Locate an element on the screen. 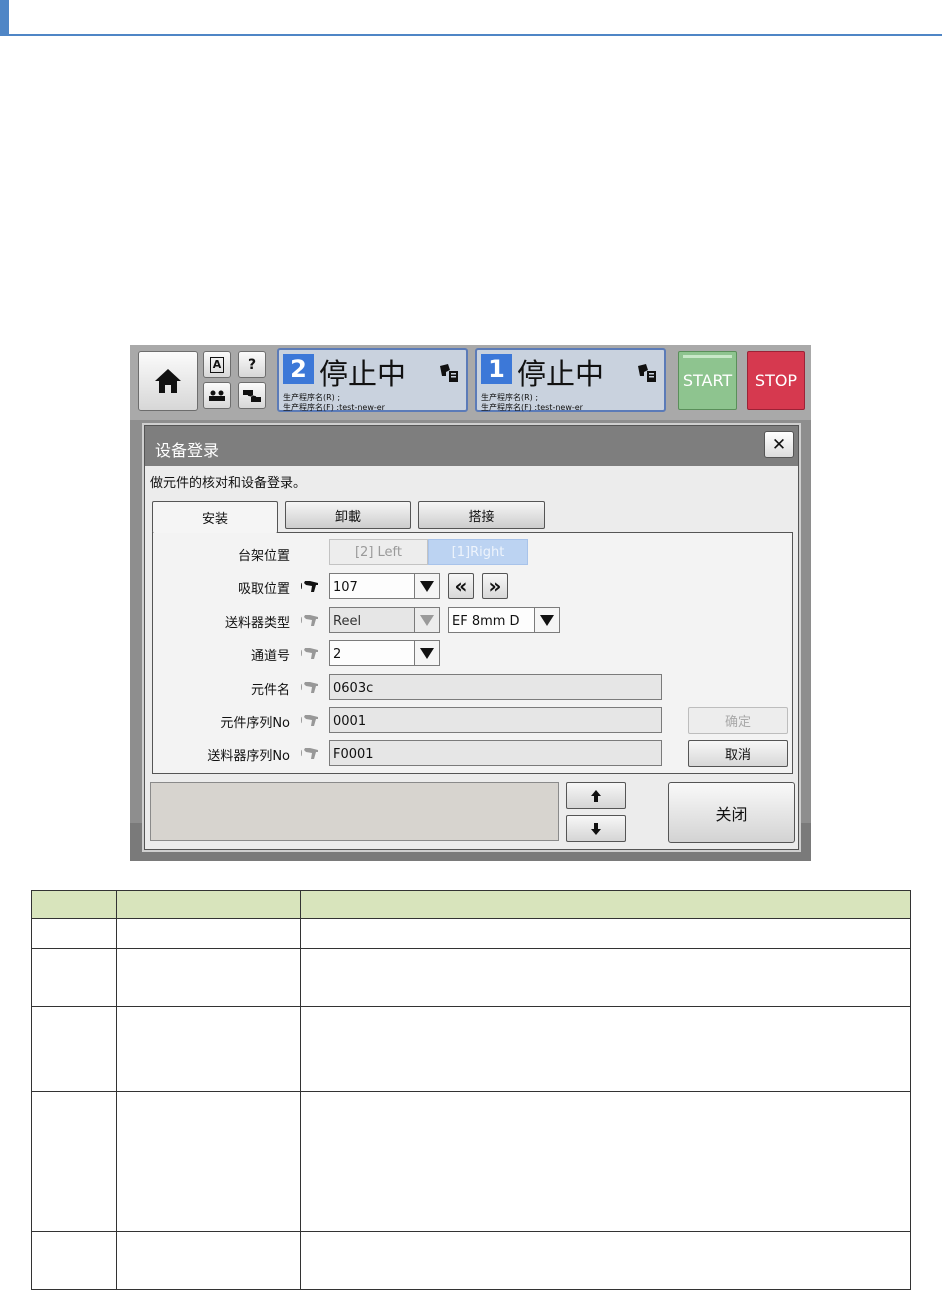 This screenshot has width=942, height=1291. prev-position-button: « is located at coordinates (461, 586).